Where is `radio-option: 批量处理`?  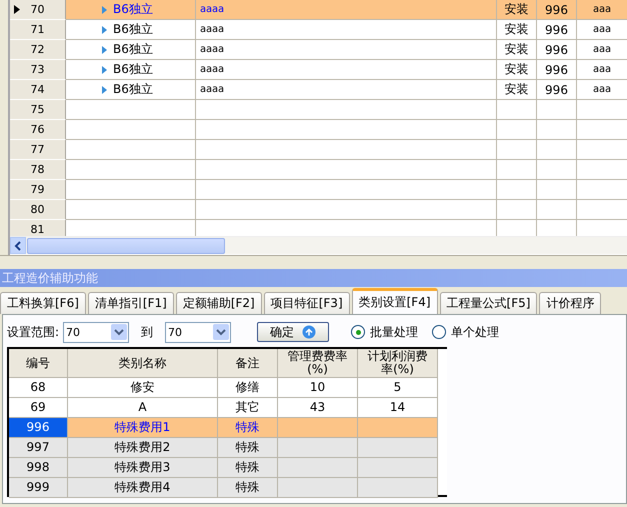
radio-option: 批量处理 is located at coordinates (384, 332).